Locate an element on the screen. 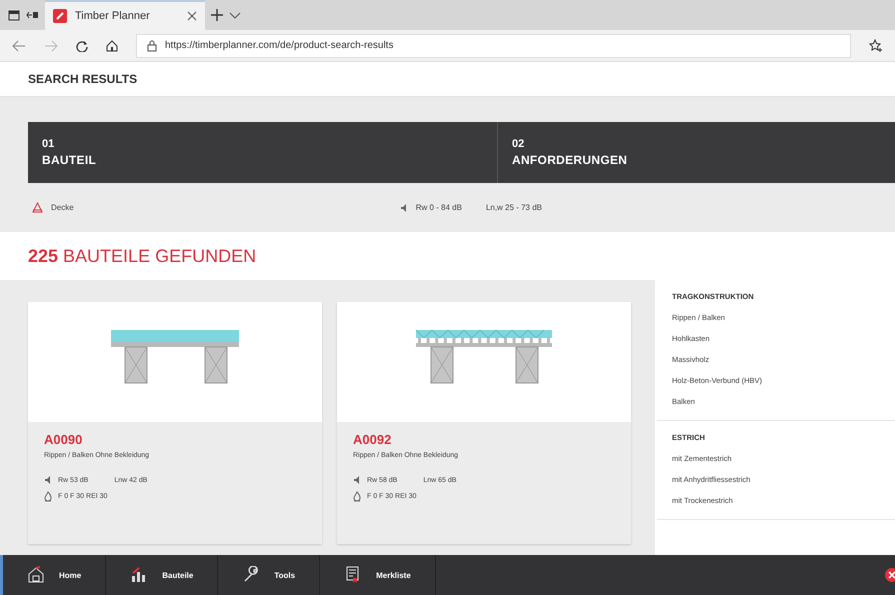 This screenshot has width=895, height=595. chevron-down-icon is located at coordinates (235, 15).